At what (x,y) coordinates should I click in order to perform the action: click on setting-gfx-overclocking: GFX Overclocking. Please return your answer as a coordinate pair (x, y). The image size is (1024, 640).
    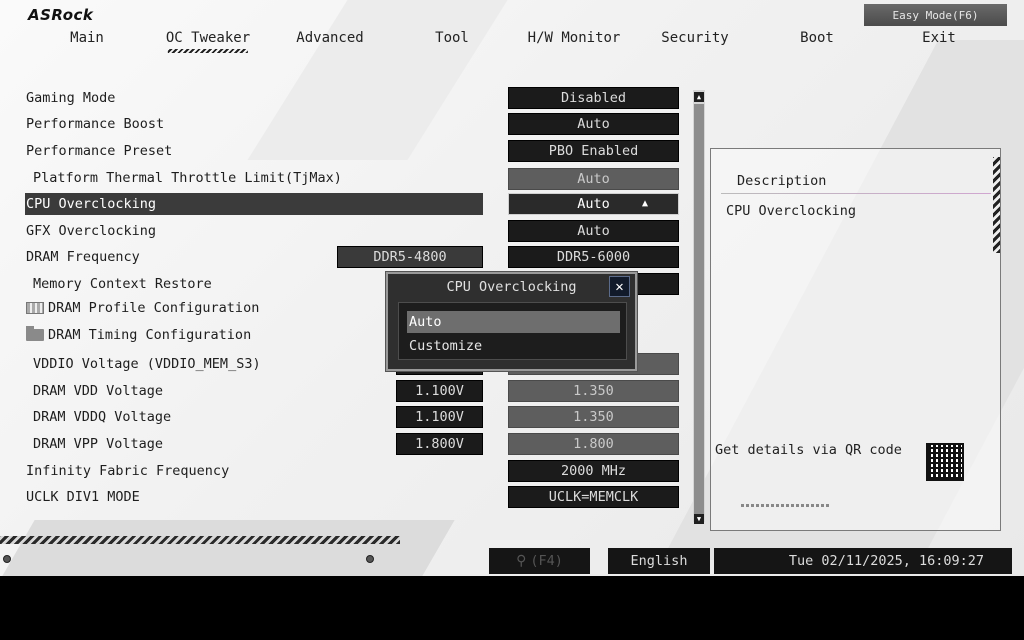
    Looking at the image, I should click on (255, 231).